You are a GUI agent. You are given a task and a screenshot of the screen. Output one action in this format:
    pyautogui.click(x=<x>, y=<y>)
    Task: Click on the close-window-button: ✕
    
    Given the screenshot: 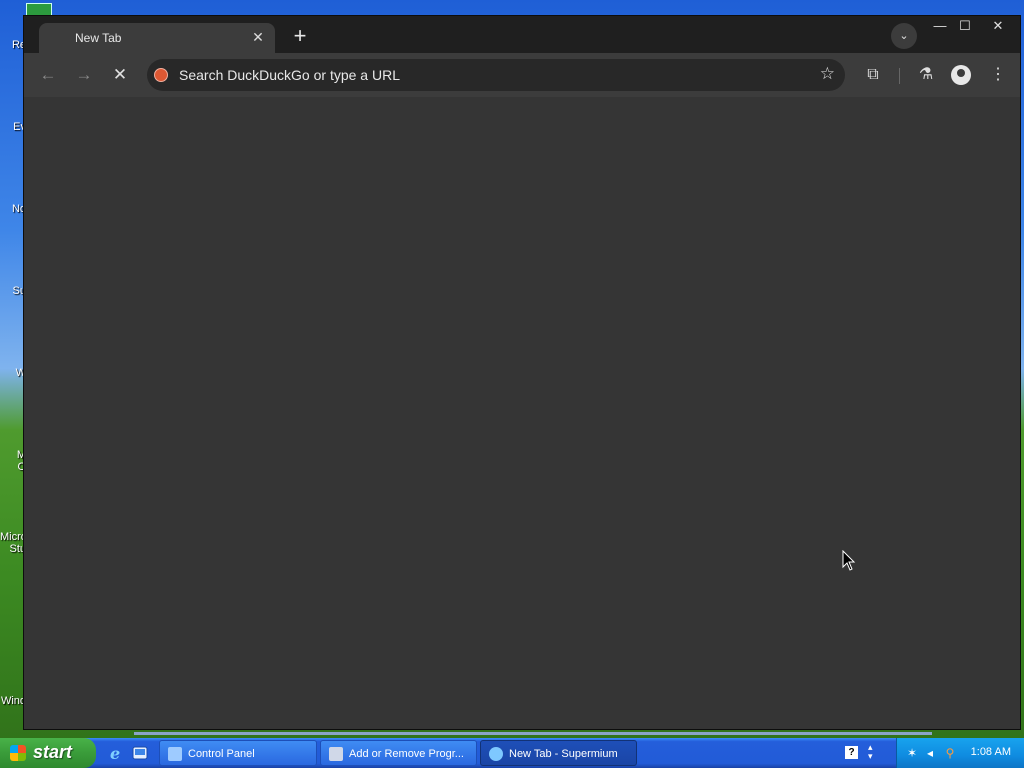 What is the action you would take?
    pyautogui.click(x=998, y=27)
    